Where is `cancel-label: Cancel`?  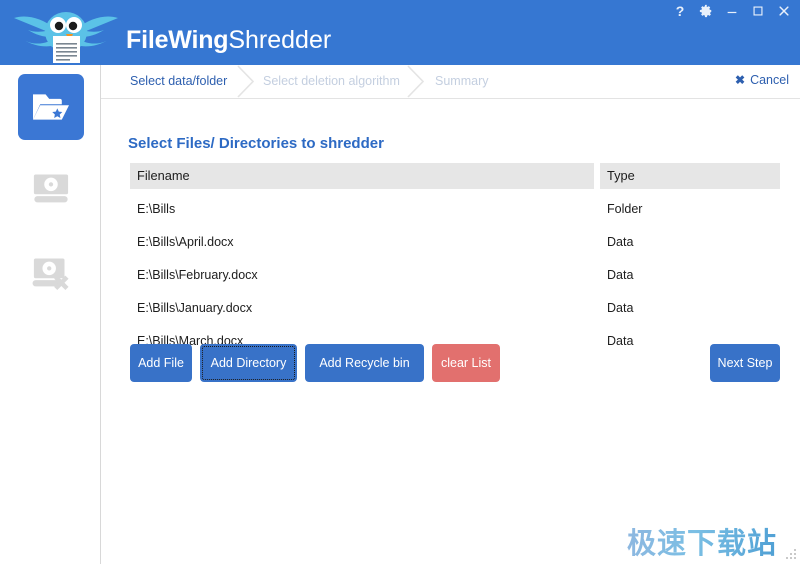 cancel-label: Cancel is located at coordinates (769, 80).